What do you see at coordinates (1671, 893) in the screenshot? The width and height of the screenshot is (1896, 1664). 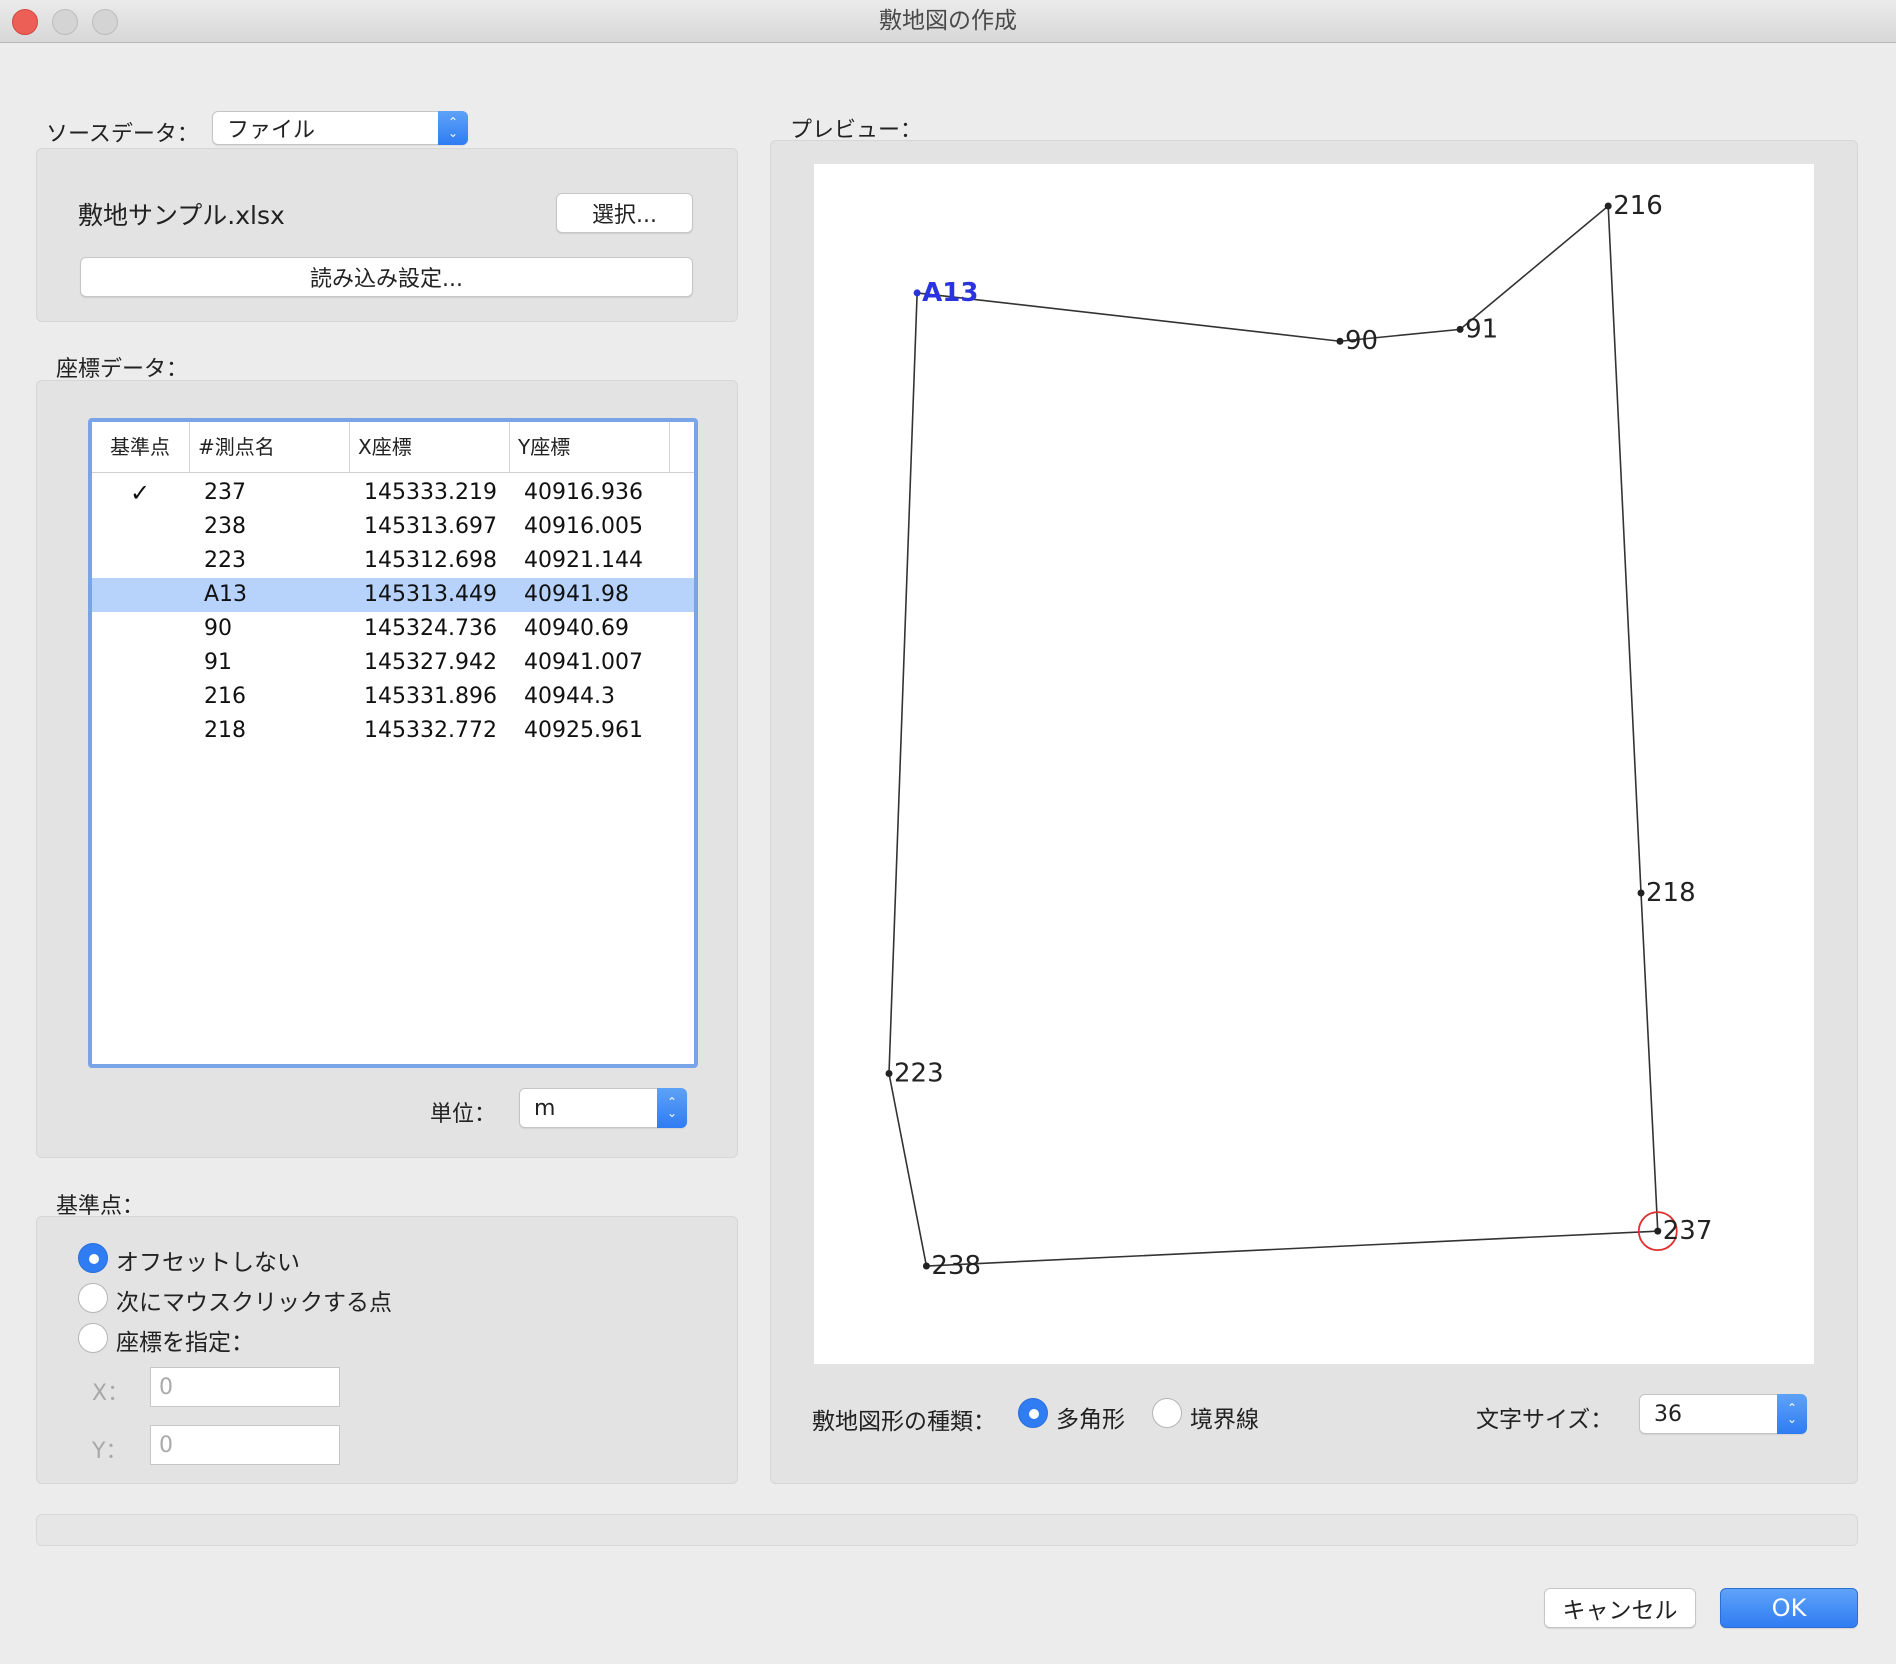 I see `survey-point-label: 218` at bounding box center [1671, 893].